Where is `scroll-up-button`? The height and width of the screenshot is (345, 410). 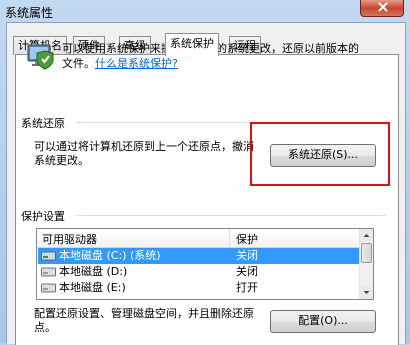
scroll-up-button is located at coordinates (366, 235).